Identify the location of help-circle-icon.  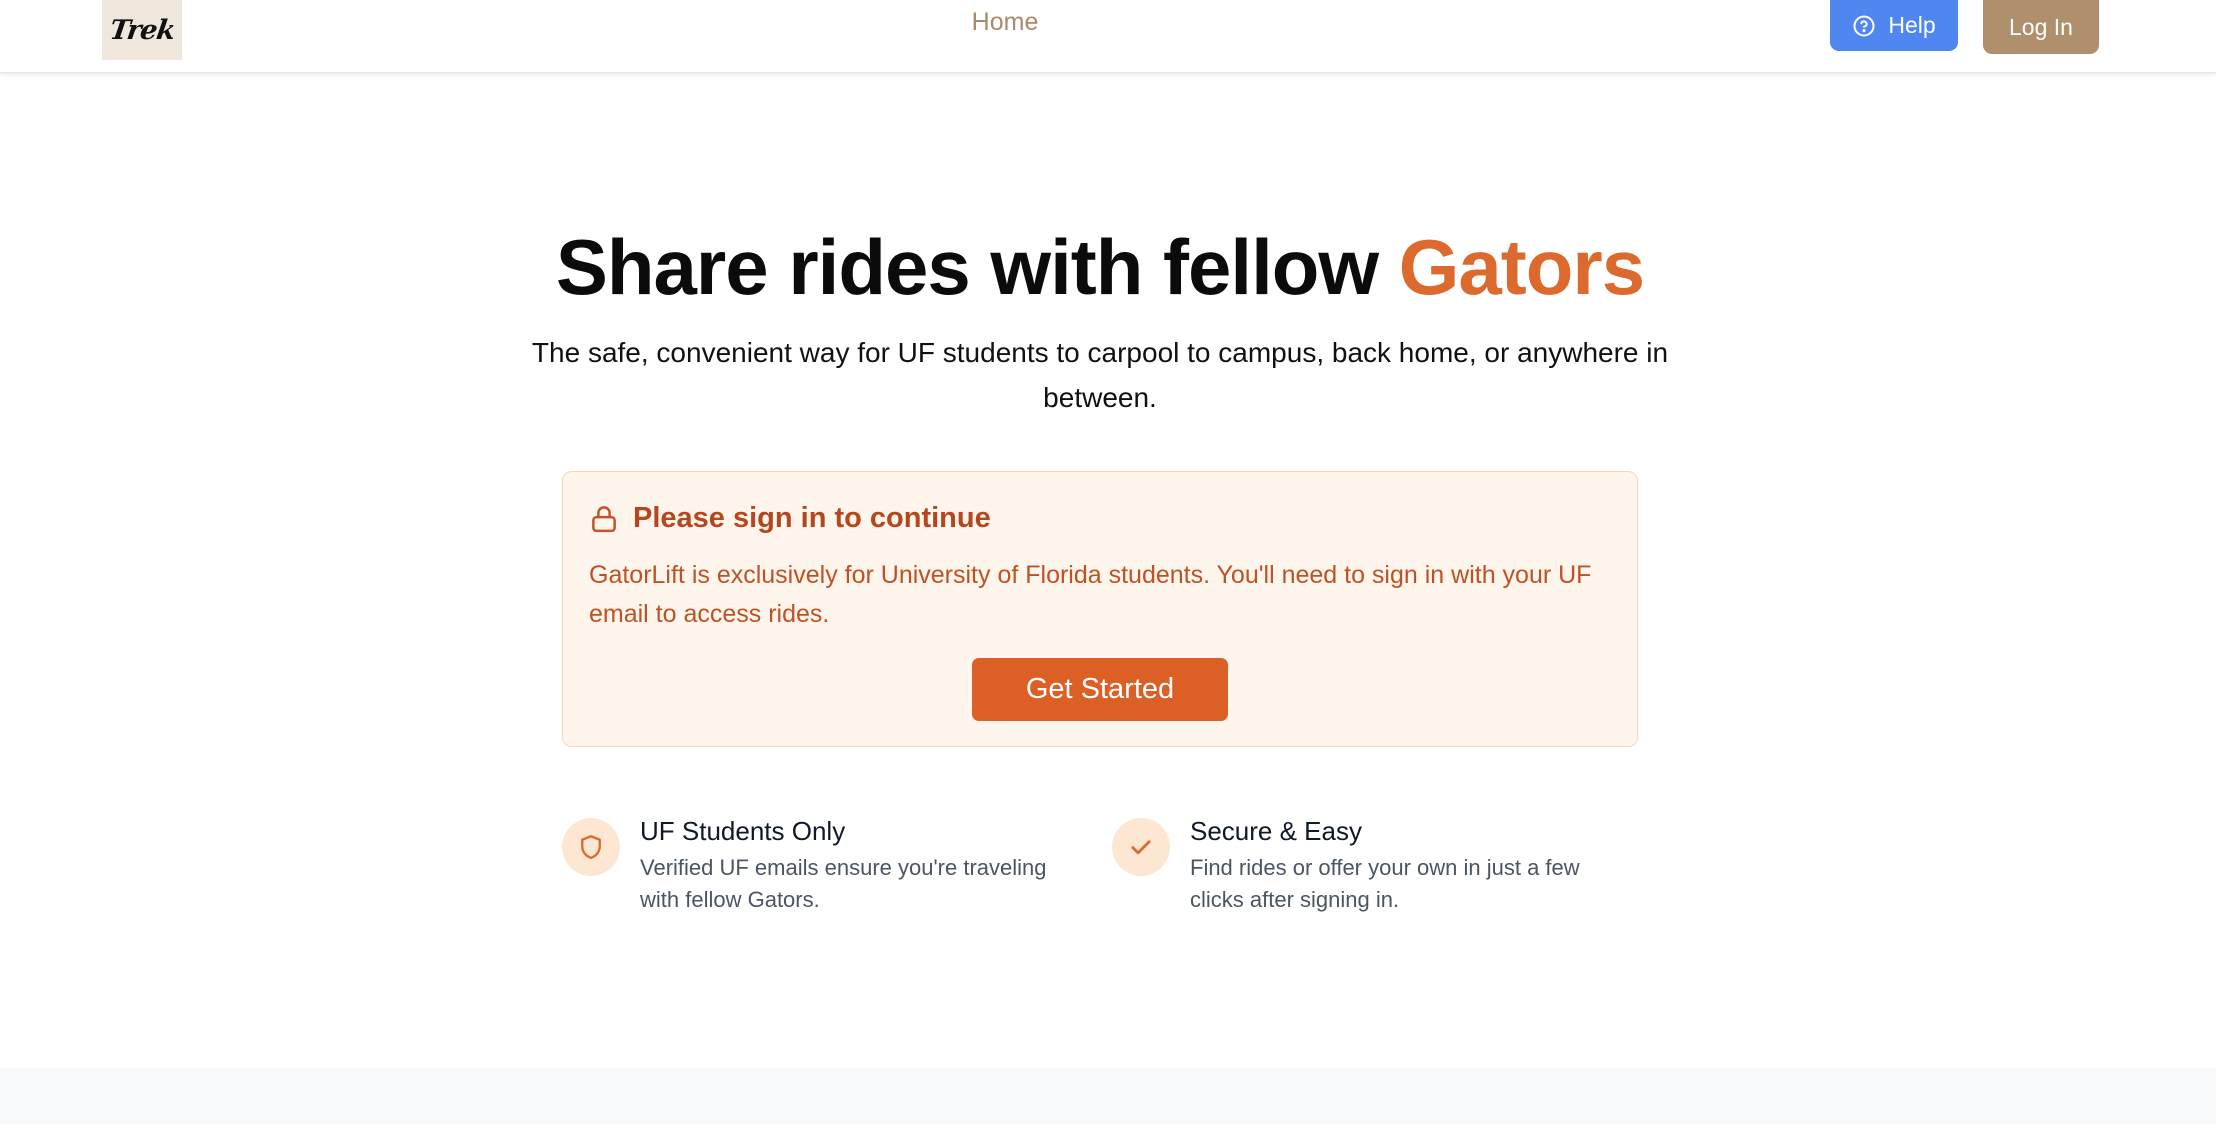
(1864, 25).